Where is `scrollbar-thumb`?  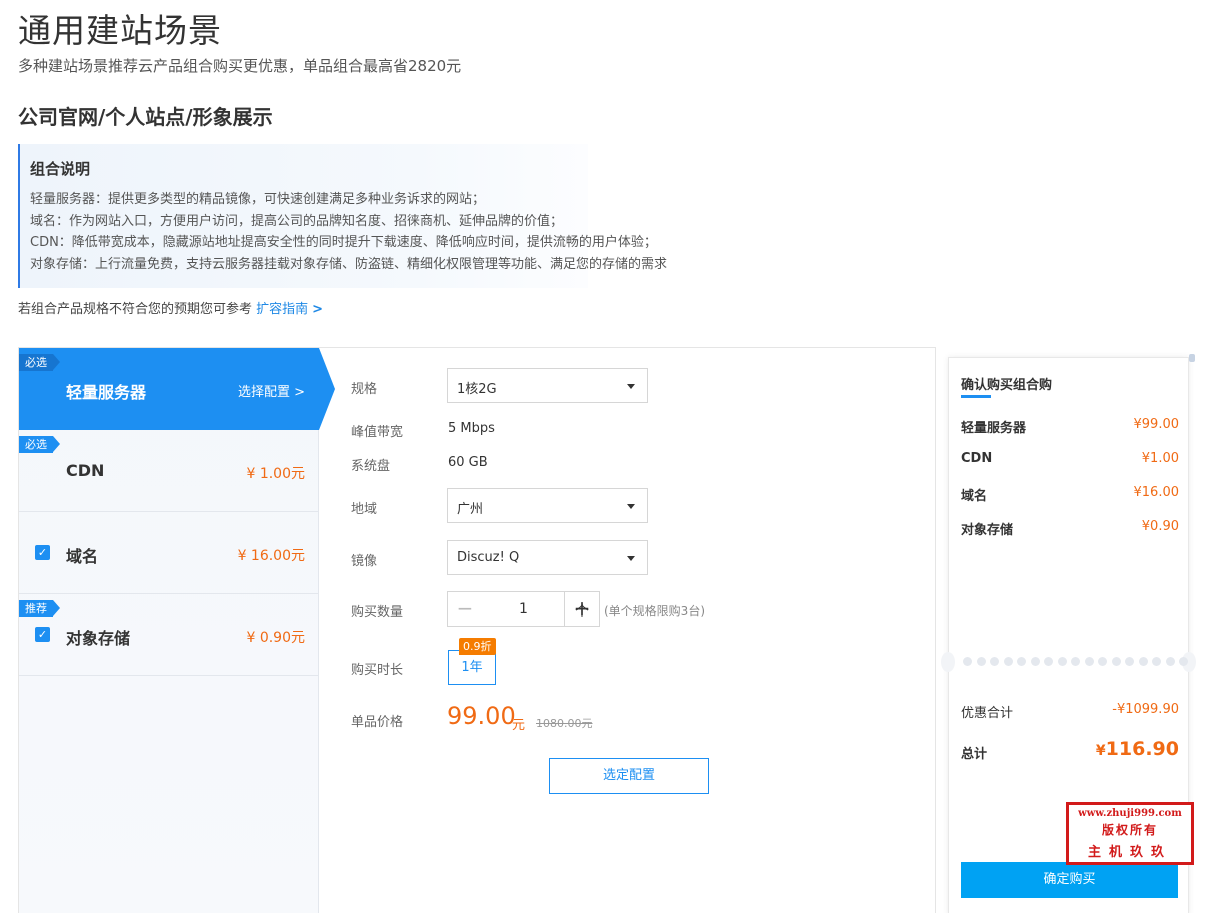 scrollbar-thumb is located at coordinates (1192, 358).